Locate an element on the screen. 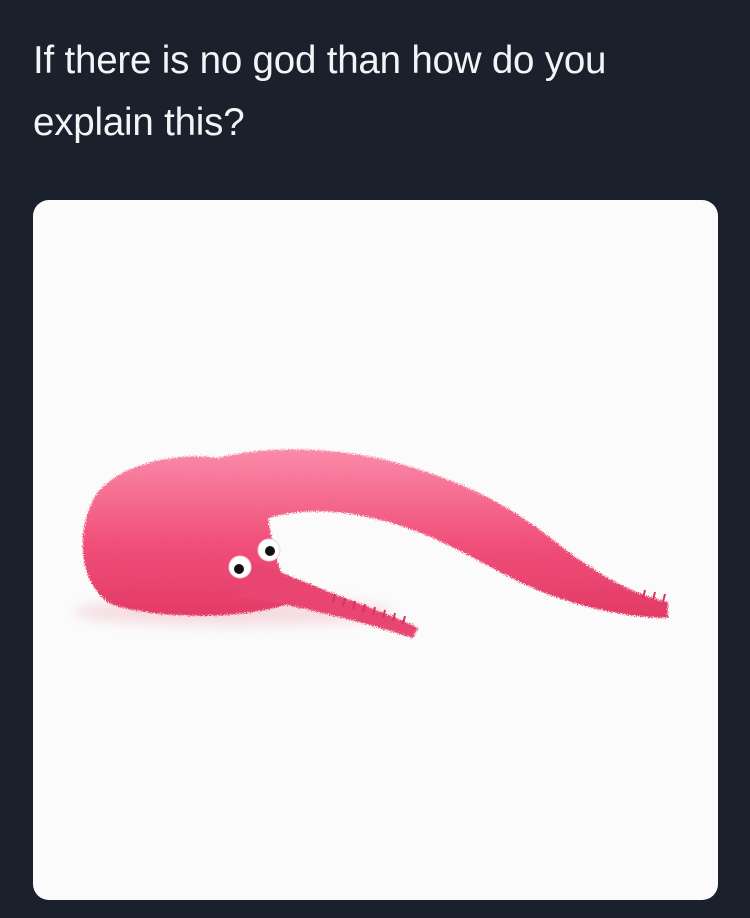 The height and width of the screenshot is (918, 750). left-pupil is located at coordinates (239, 569).